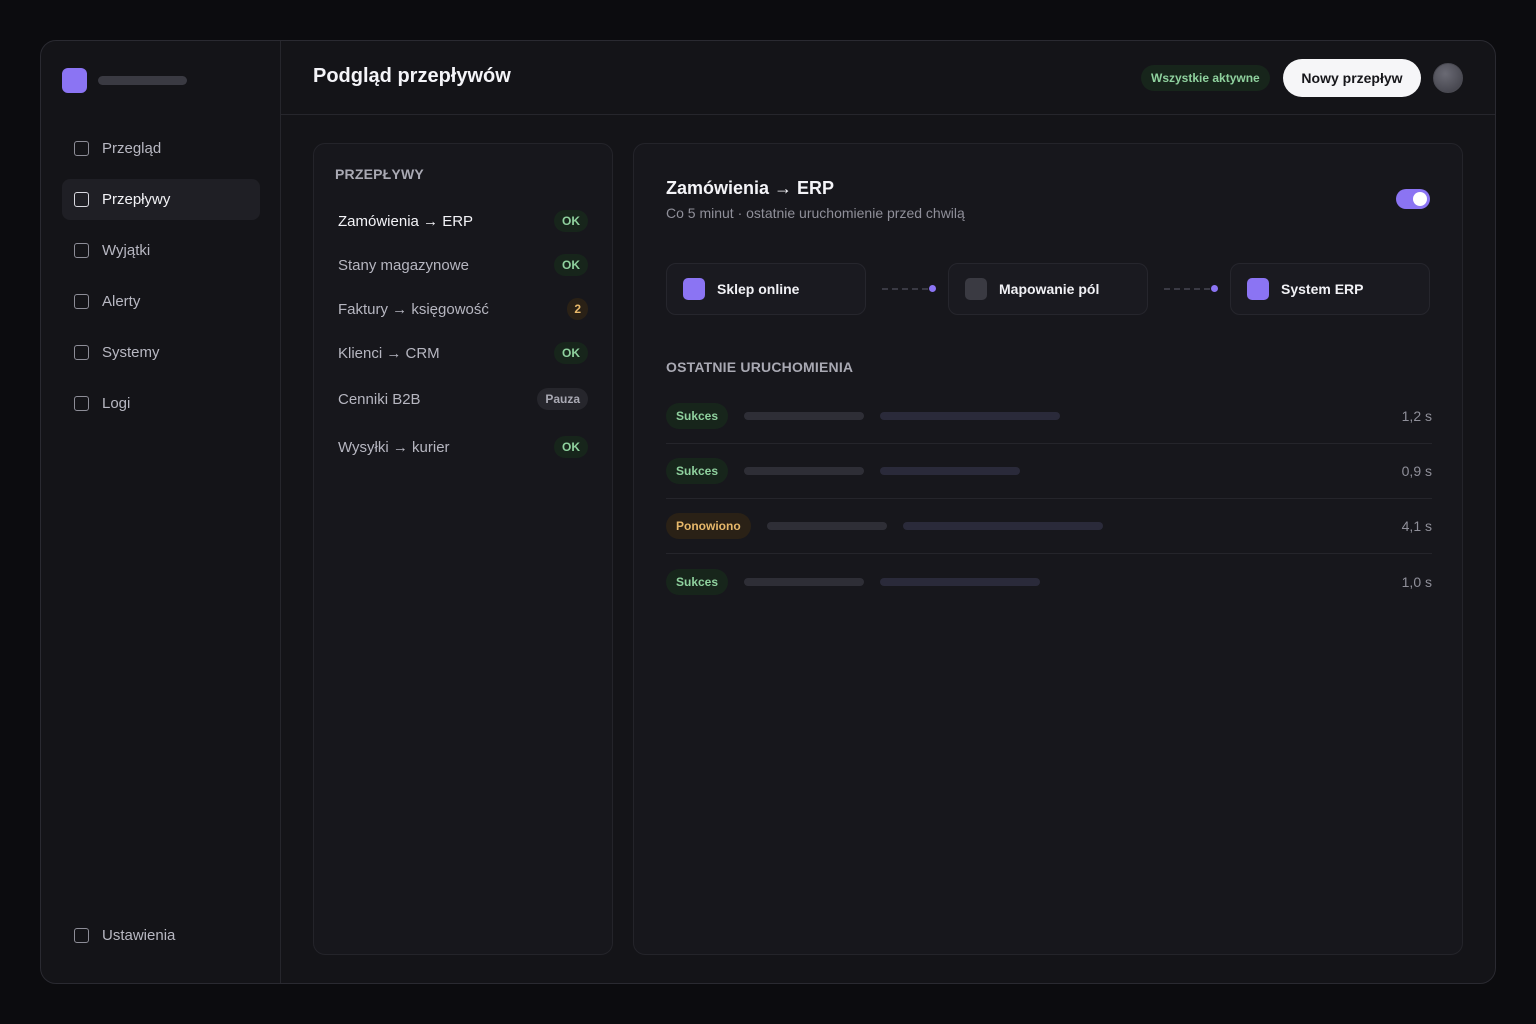 The height and width of the screenshot is (1024, 1536). What do you see at coordinates (463, 399) in the screenshot?
I see `flow-item: Cenniki B2B Pauza` at bounding box center [463, 399].